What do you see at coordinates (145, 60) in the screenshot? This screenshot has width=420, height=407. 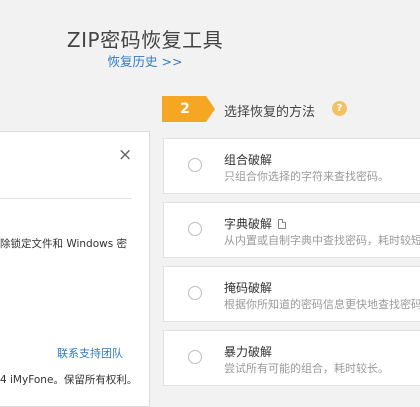 I see `recovery-history-link: 恢复历史 >>` at bounding box center [145, 60].